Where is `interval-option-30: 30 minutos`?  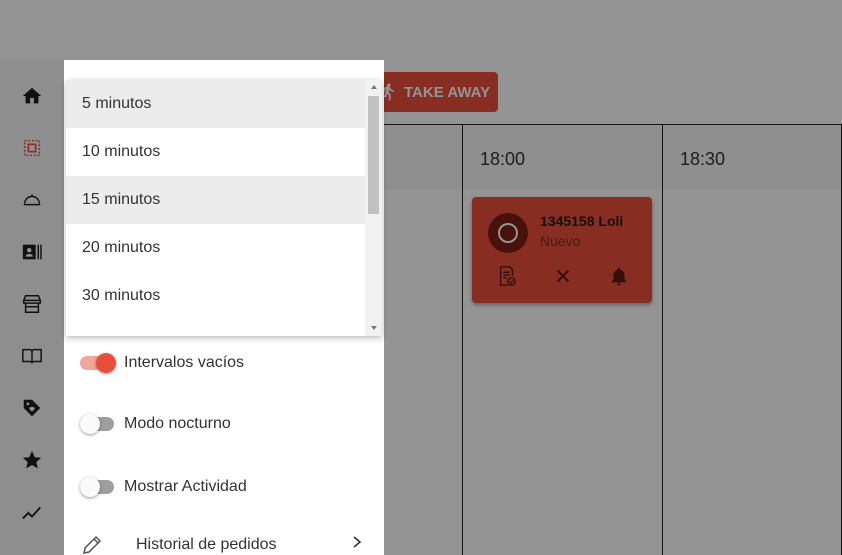
interval-option-30: 30 minutos is located at coordinates (215, 296).